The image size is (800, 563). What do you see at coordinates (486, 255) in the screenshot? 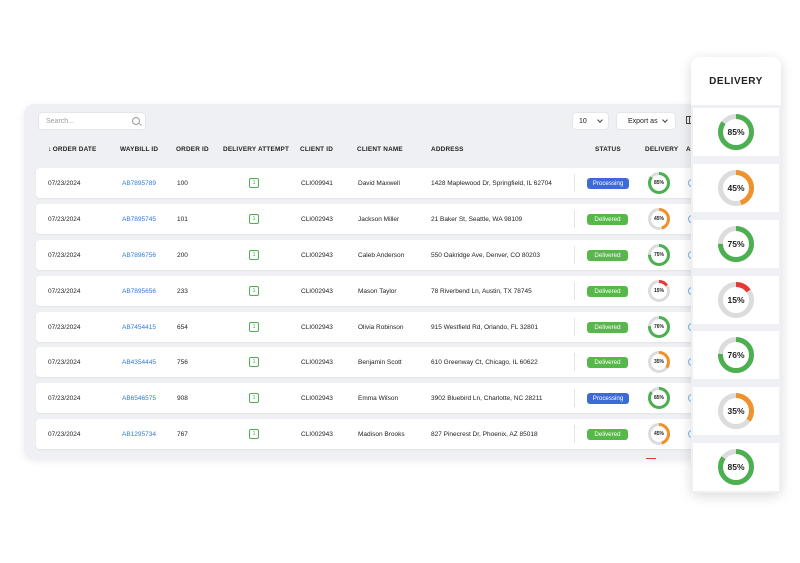
I see `address: 550 Oakridge Ave, Denver, CO 80203` at bounding box center [486, 255].